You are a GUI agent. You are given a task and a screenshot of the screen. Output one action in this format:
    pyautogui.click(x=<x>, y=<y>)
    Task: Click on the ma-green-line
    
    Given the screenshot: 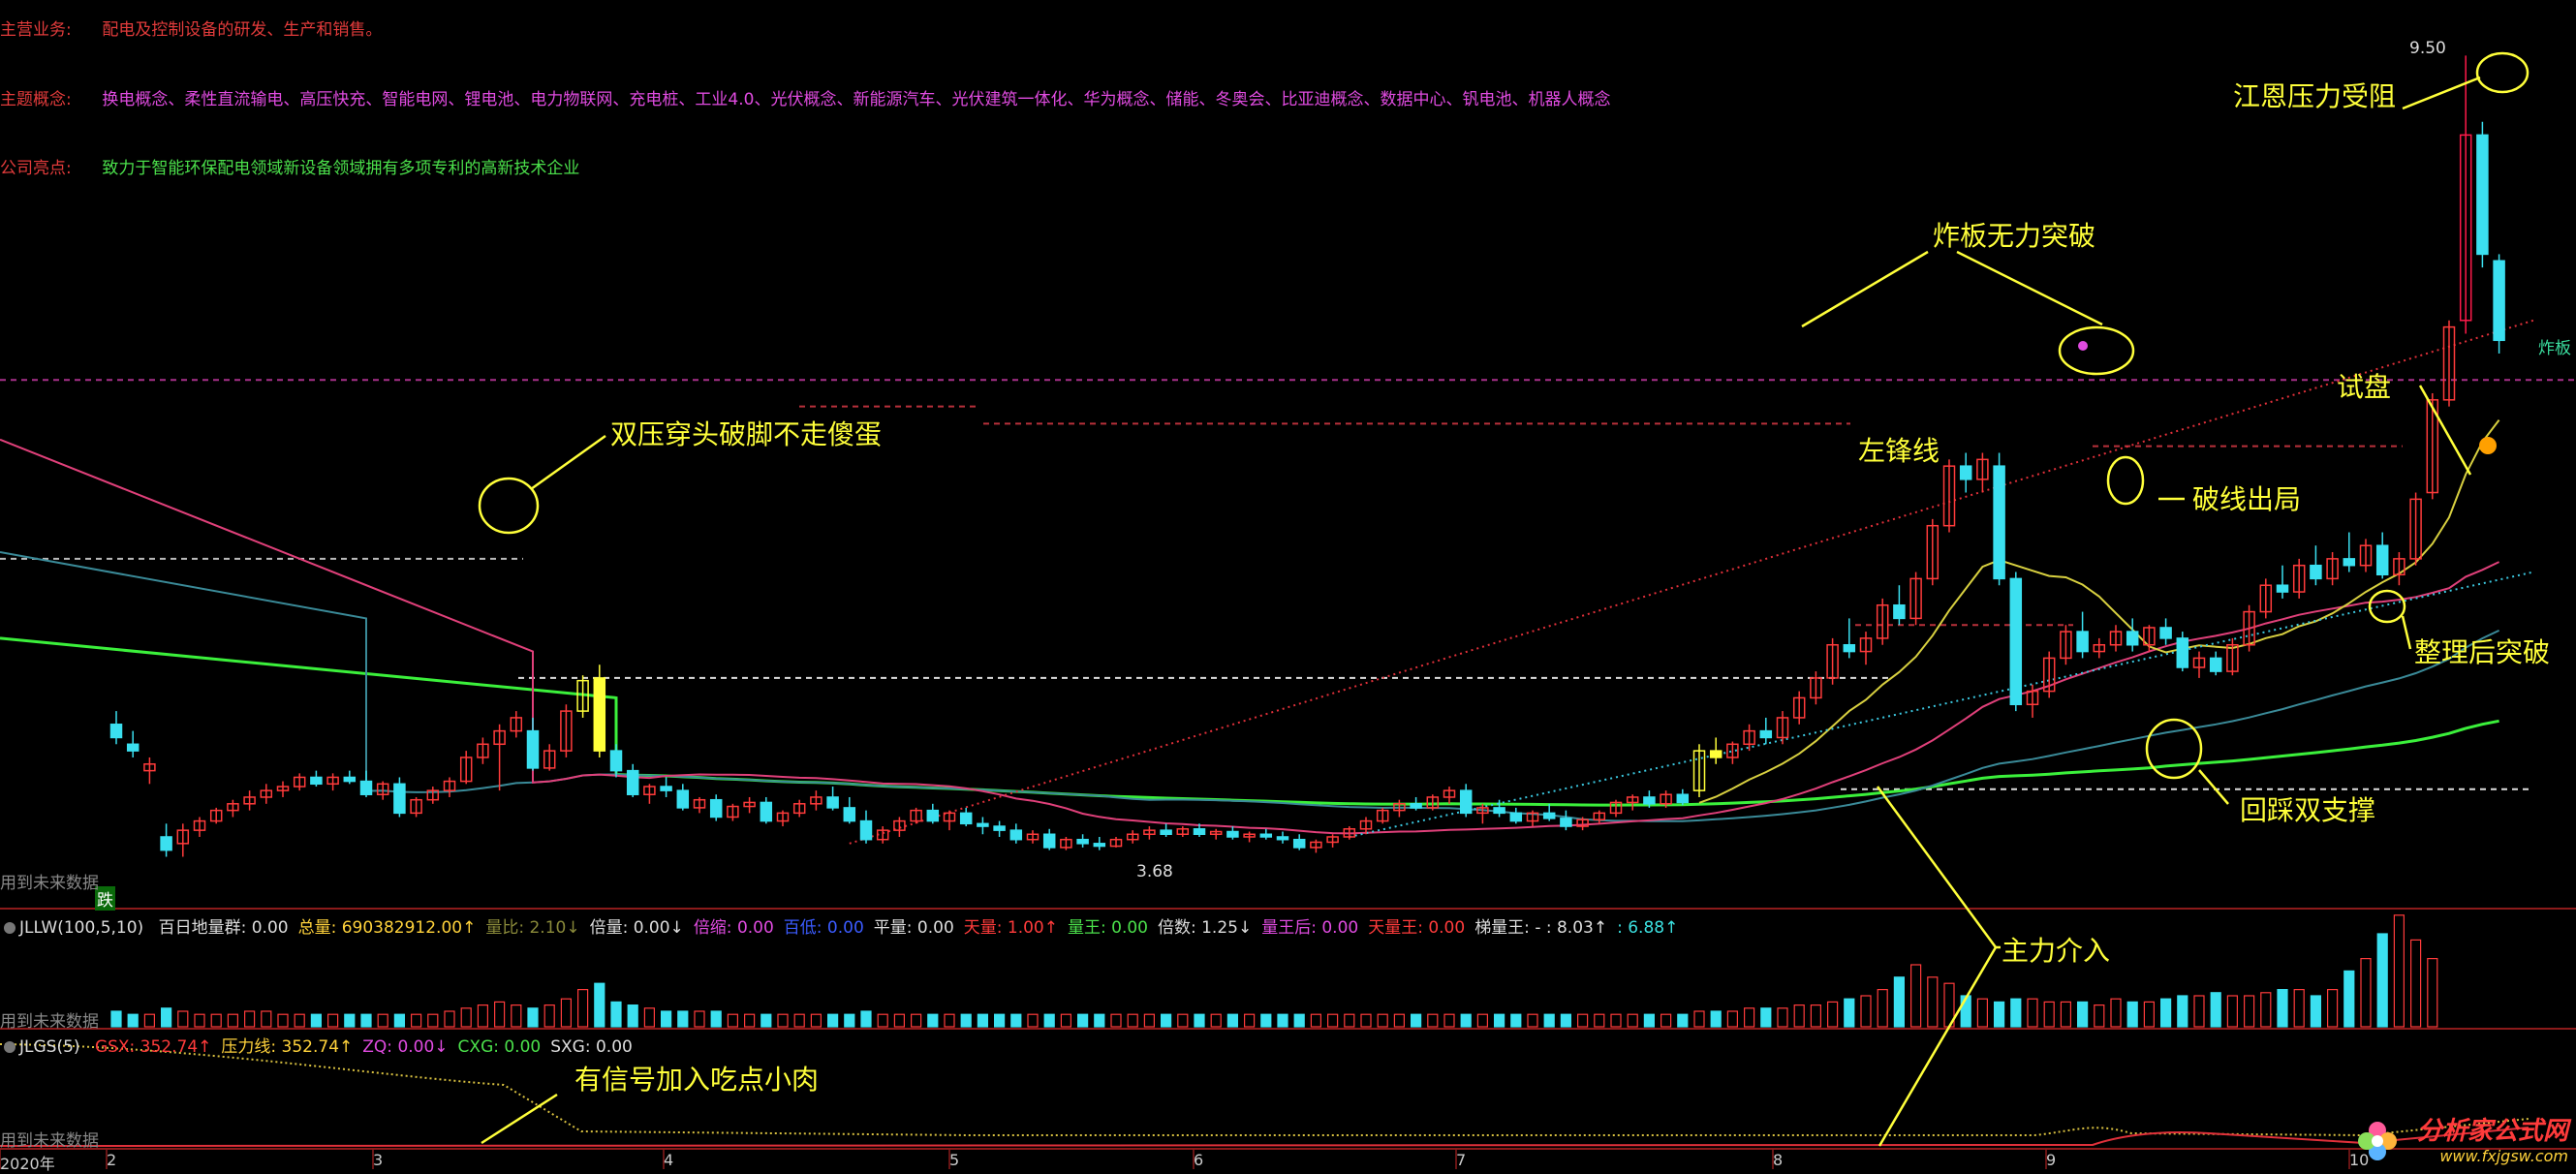 What is the action you would take?
    pyautogui.click(x=1249, y=721)
    